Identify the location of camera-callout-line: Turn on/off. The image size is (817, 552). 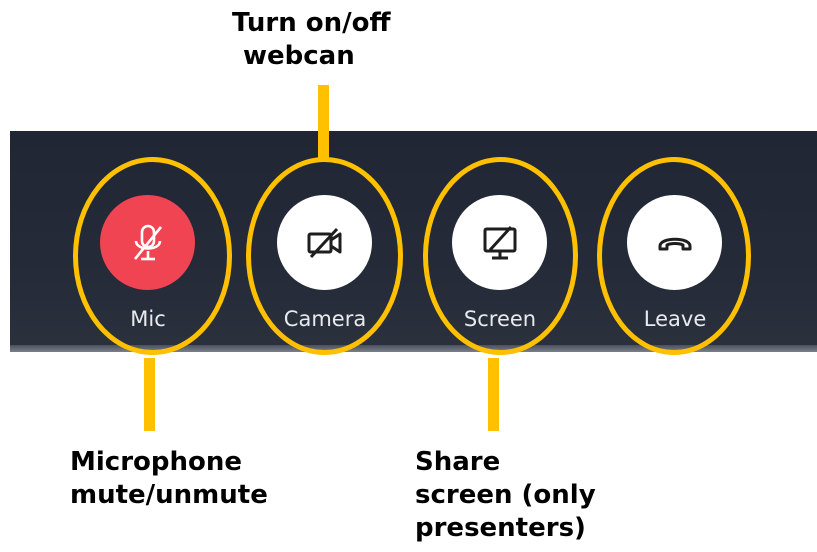
(311, 23).